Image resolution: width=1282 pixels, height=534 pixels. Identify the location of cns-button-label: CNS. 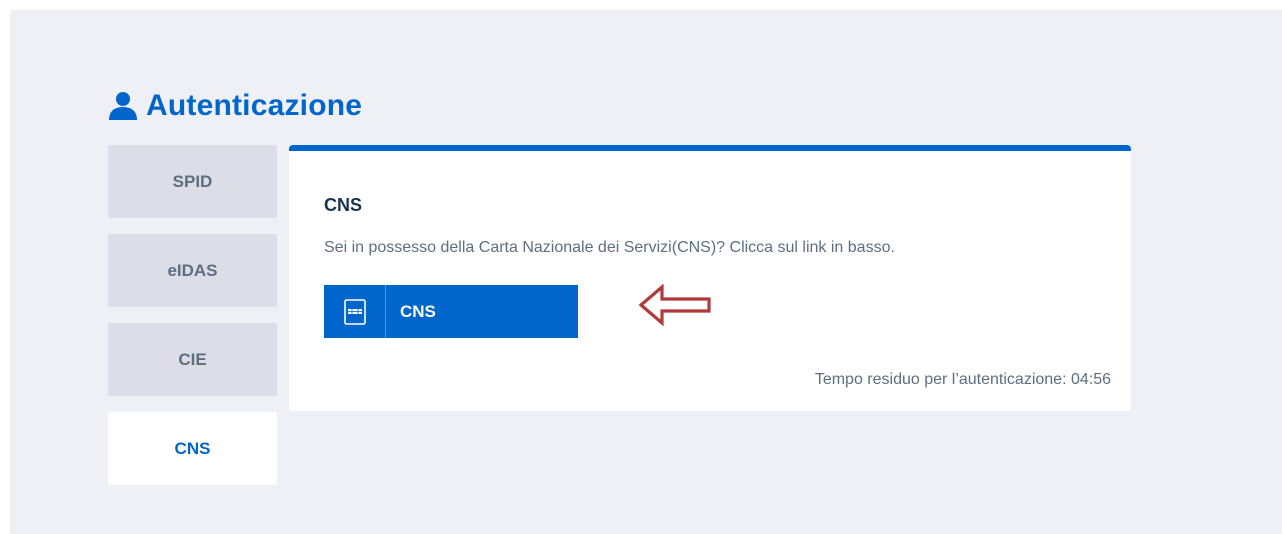
(418, 311).